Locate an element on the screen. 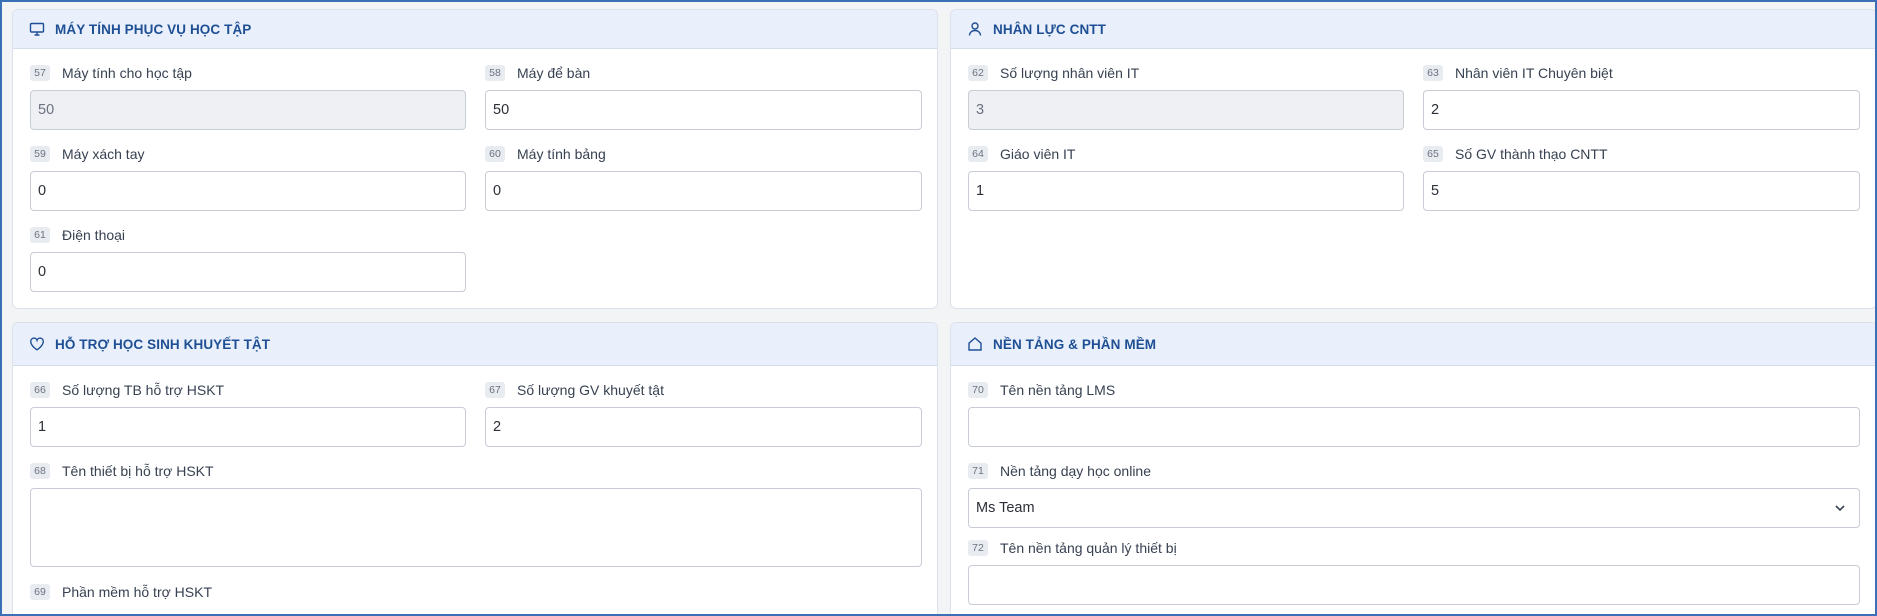 The width and height of the screenshot is (1877, 616). card-header: NHÂN LỰC CNTT is located at coordinates (1413, 29).